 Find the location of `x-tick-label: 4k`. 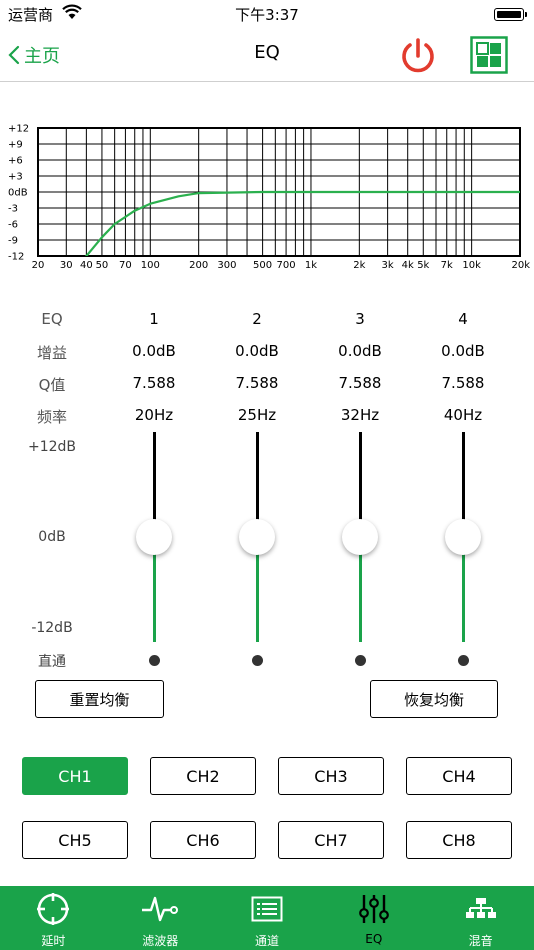

x-tick-label: 4k is located at coordinates (408, 265).